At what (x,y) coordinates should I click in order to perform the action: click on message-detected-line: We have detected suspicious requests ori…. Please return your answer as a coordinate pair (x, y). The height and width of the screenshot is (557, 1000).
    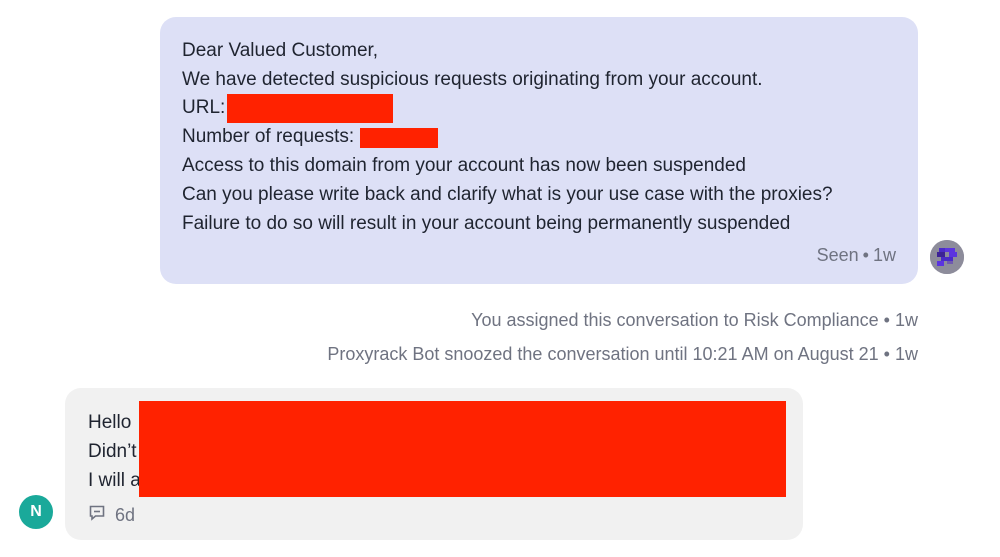
    Looking at the image, I should click on (472, 79).